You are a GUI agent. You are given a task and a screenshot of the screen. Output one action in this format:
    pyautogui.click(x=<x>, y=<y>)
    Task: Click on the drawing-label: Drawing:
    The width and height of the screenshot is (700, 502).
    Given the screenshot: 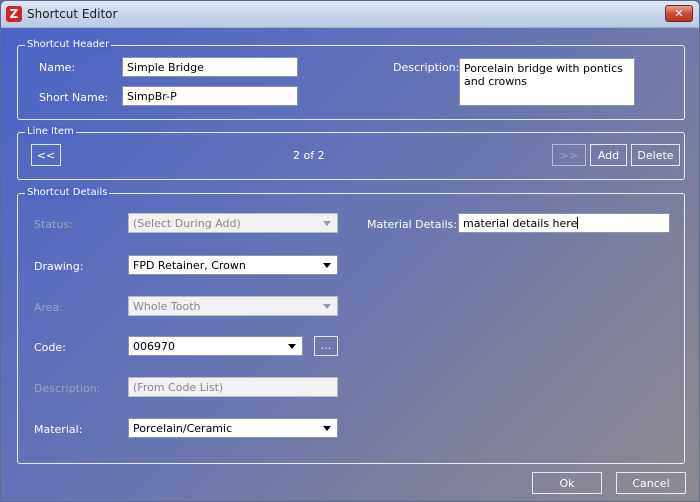 What is the action you would take?
    pyautogui.click(x=59, y=266)
    